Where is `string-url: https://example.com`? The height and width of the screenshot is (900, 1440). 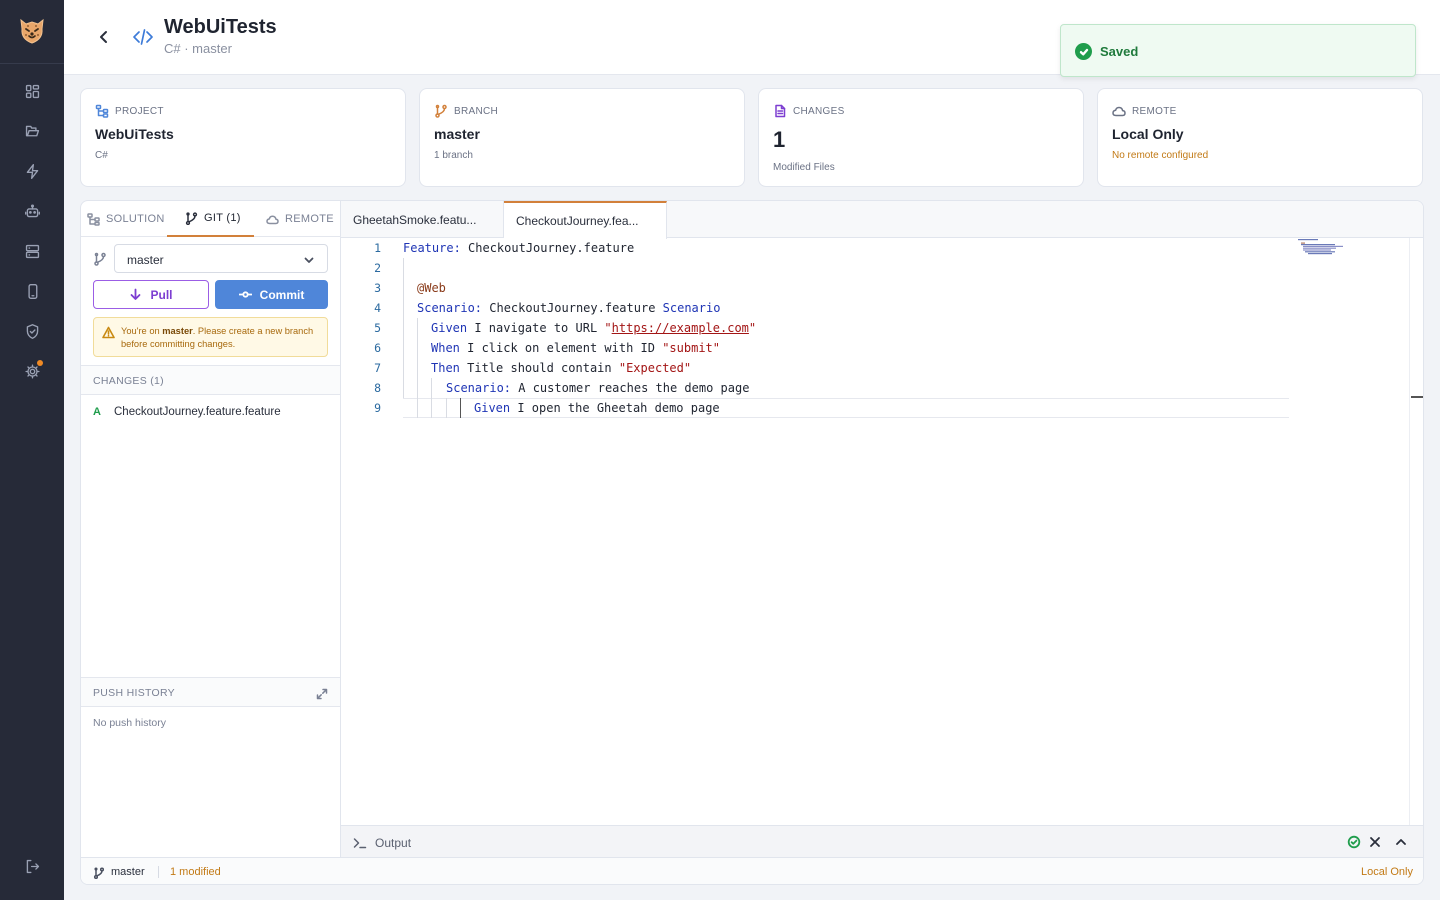
string-url: https://example.com is located at coordinates (680, 328).